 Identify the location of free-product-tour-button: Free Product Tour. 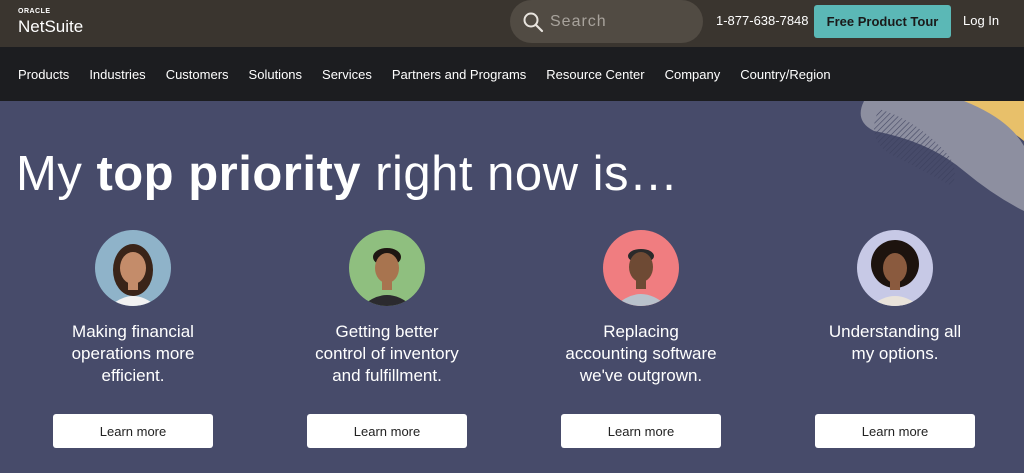
(882, 21).